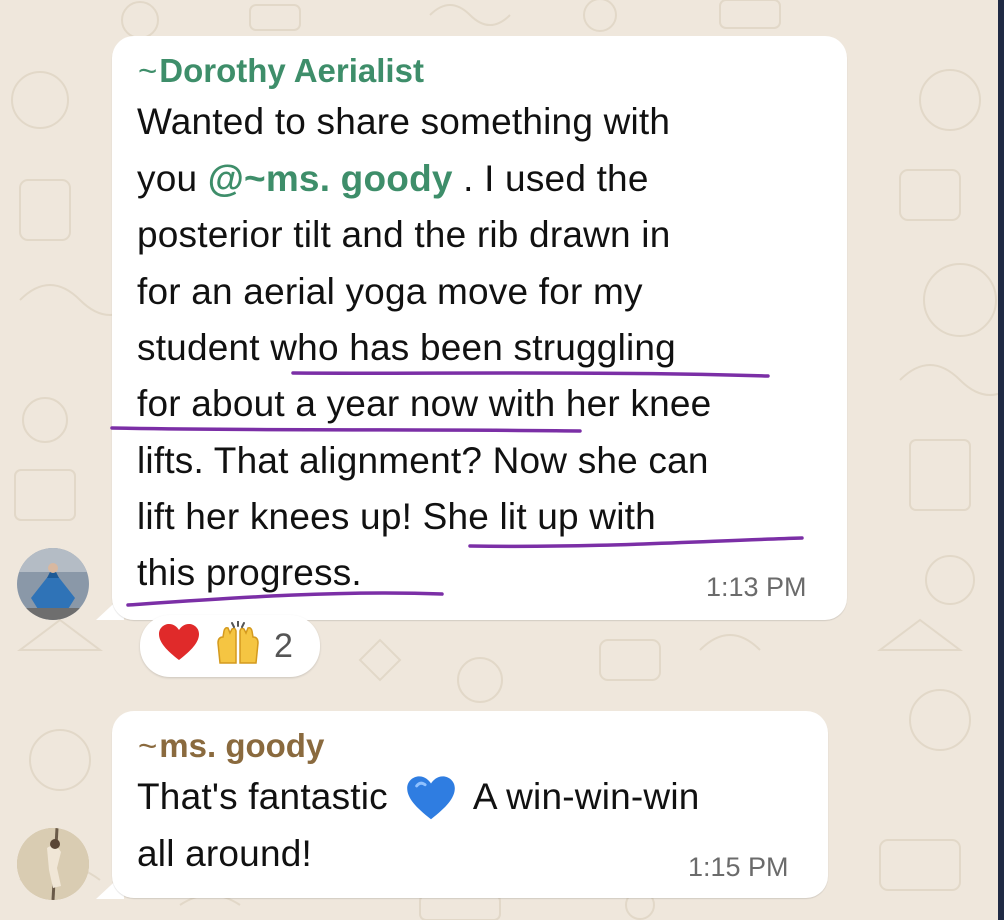  I want to click on message-text-line: student who has been struggling, so click(406, 347).